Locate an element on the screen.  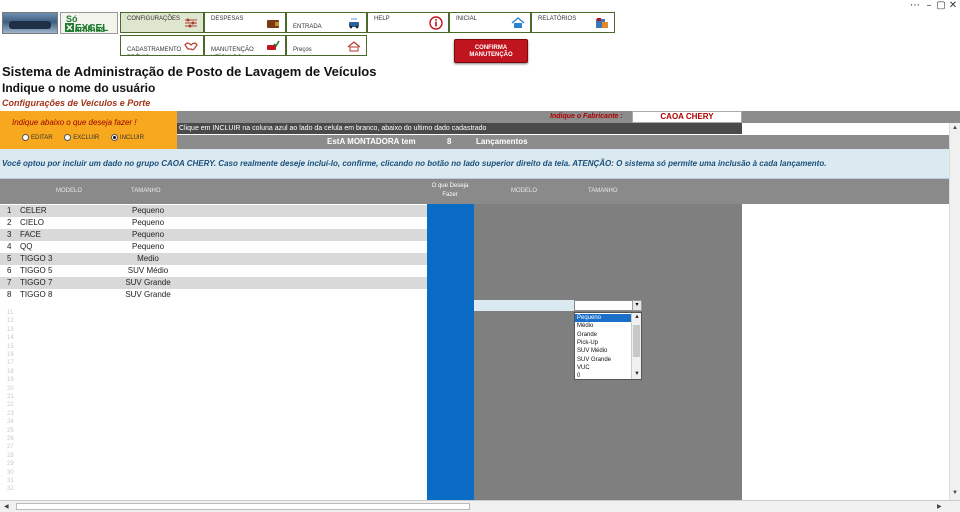
nav-cadastramento-previo: CADASTRAMENTO PRÉVIO is located at coordinates (162, 45).